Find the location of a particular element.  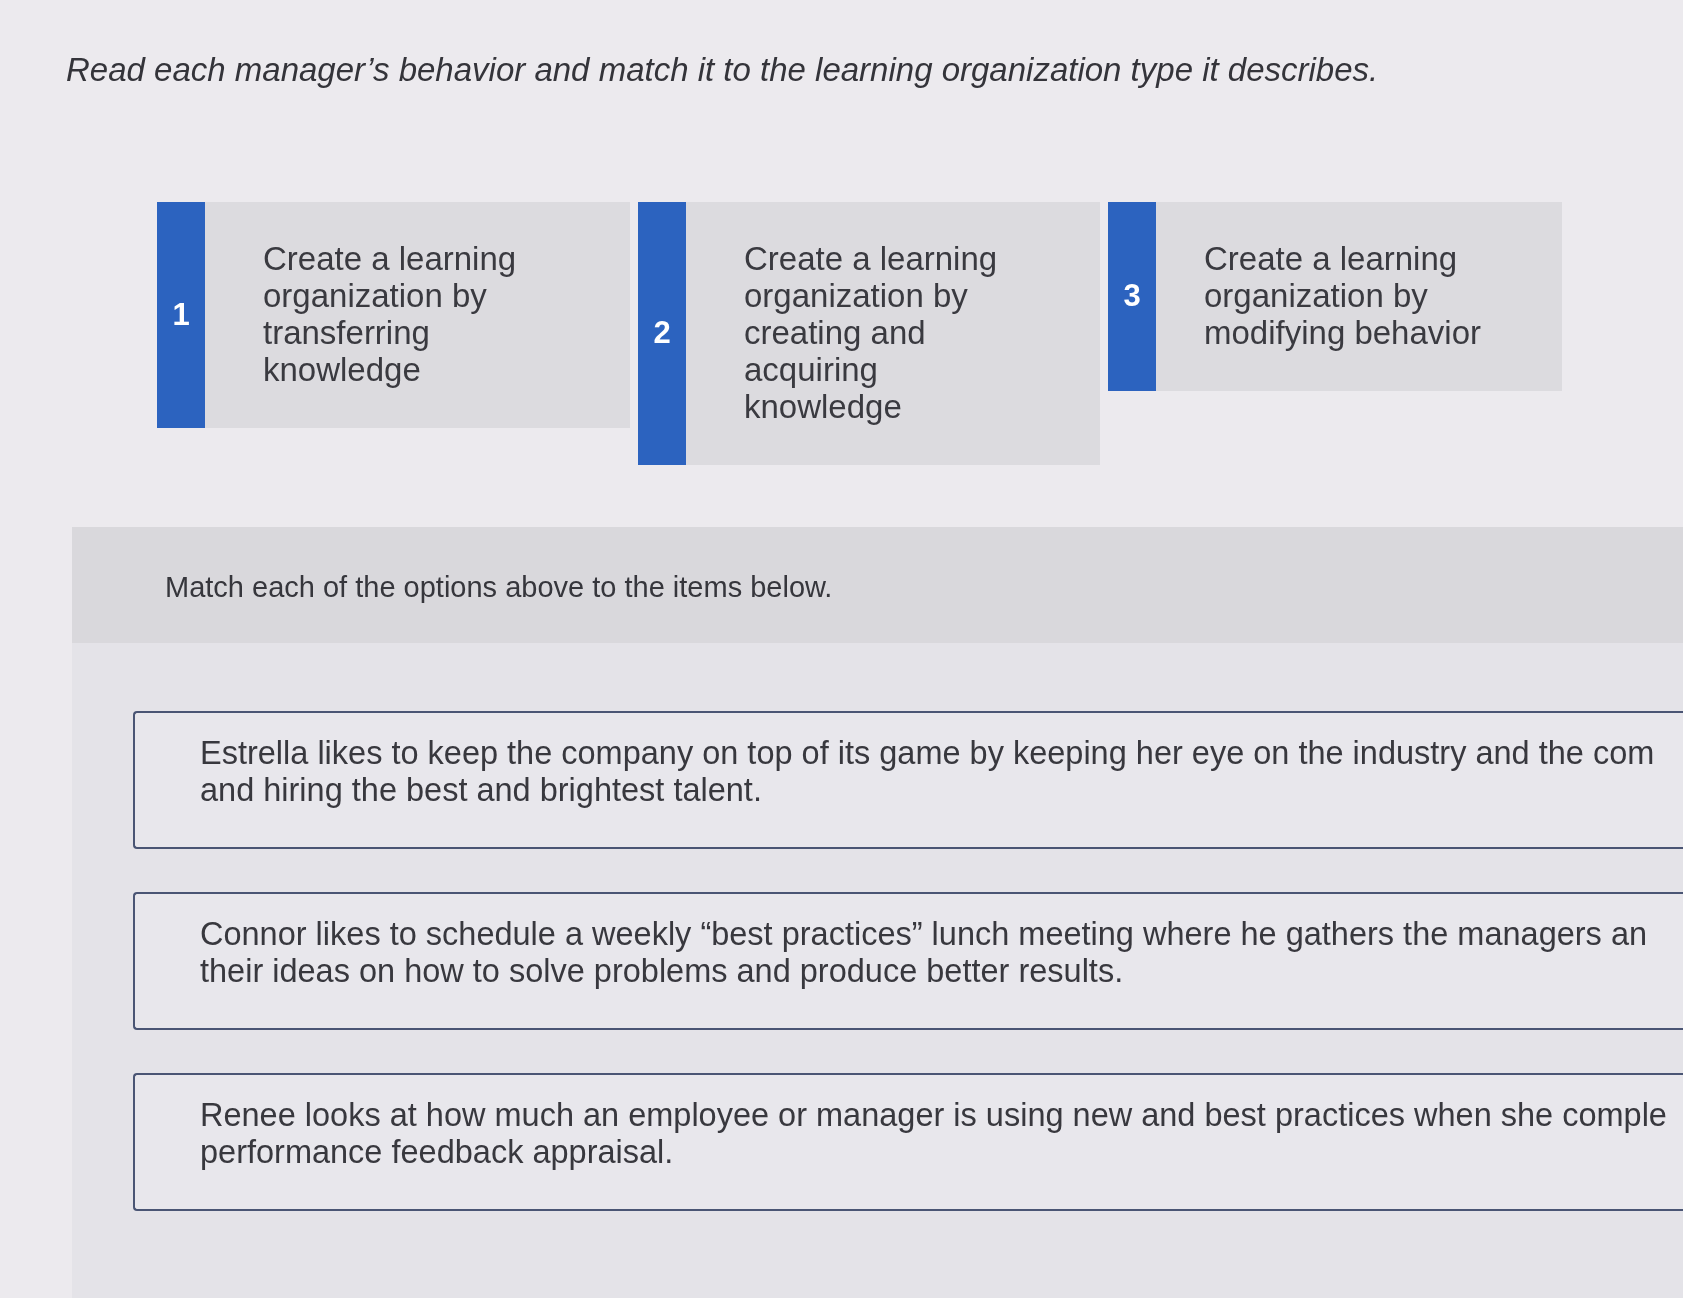

match-target-box: Connor likes to schedule a weekly “best practices” lunch meeting where he gathers the managers an their ideas on how to solve problems and produce better results. is located at coordinates (908, 961).